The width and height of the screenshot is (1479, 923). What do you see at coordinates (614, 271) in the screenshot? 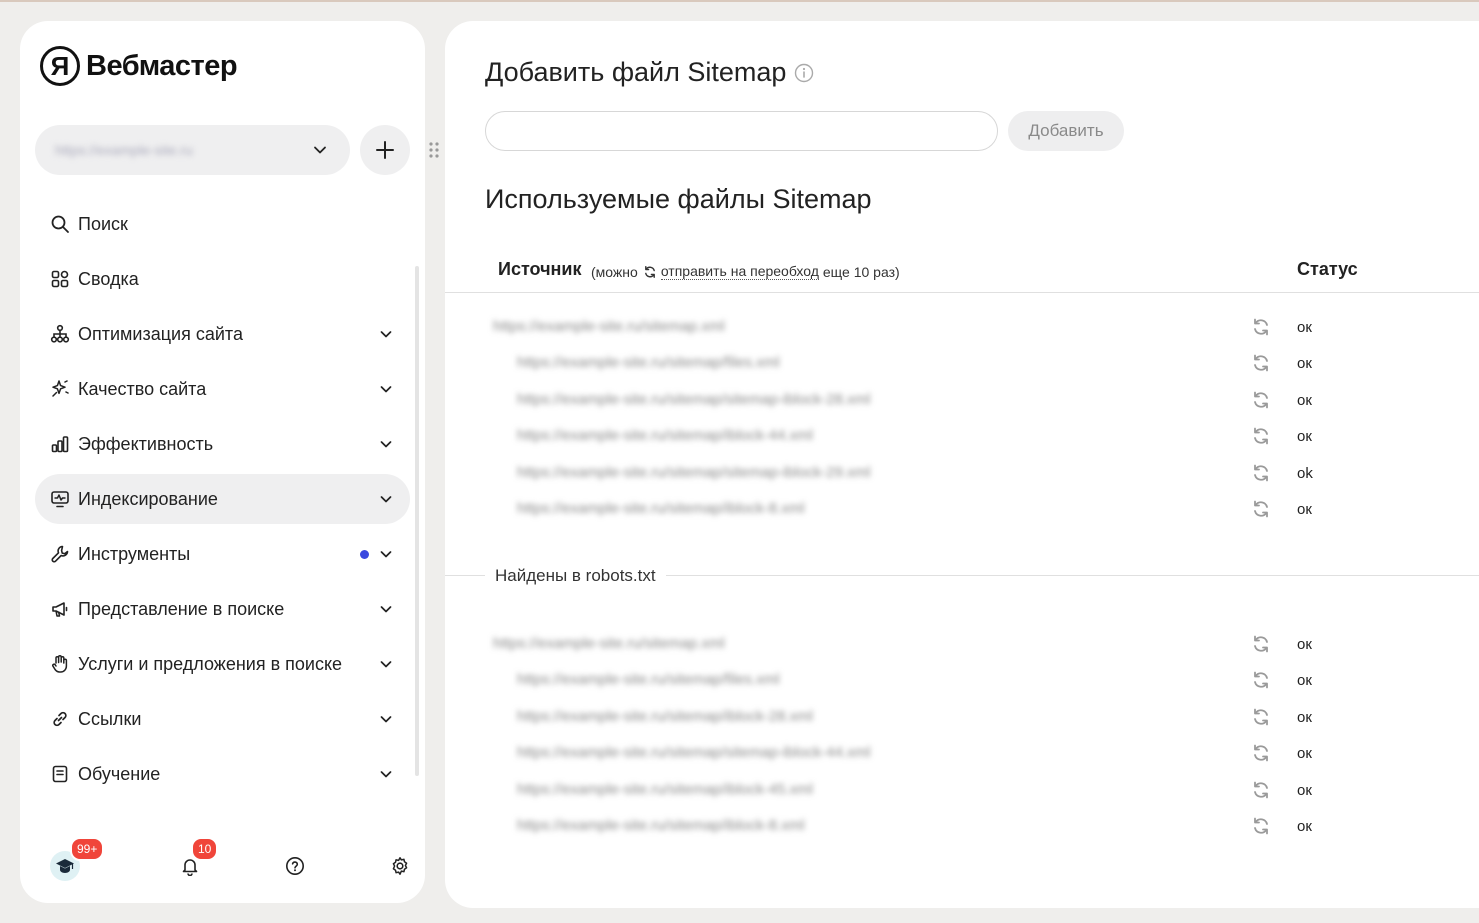
I see `recrawl-note-prefix: (можно` at bounding box center [614, 271].